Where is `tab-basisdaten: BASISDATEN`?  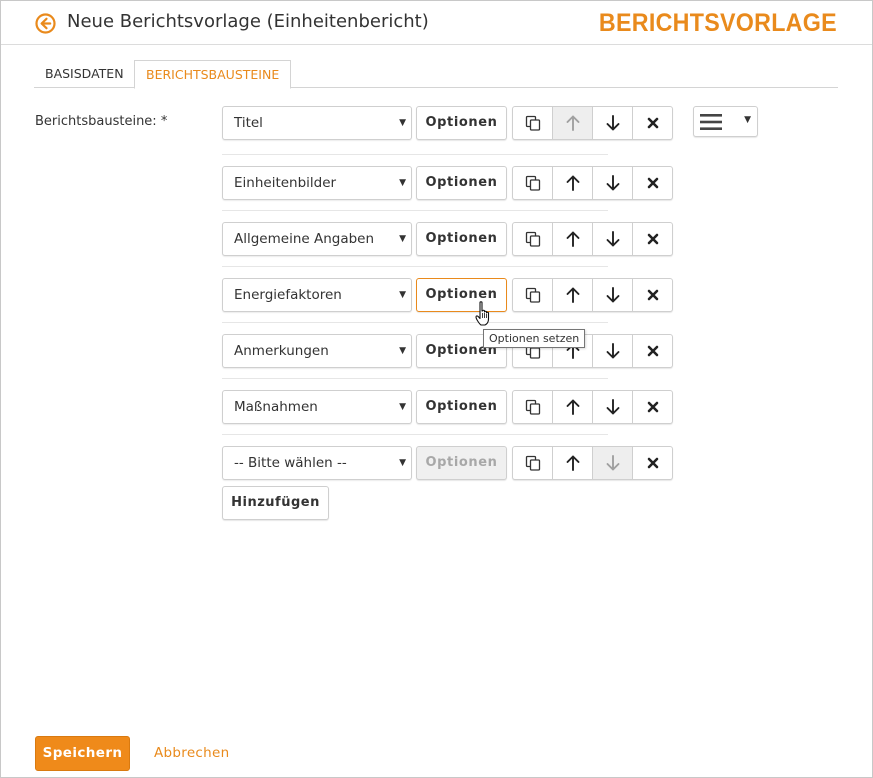
tab-basisdaten: BASISDATEN is located at coordinates (84, 74).